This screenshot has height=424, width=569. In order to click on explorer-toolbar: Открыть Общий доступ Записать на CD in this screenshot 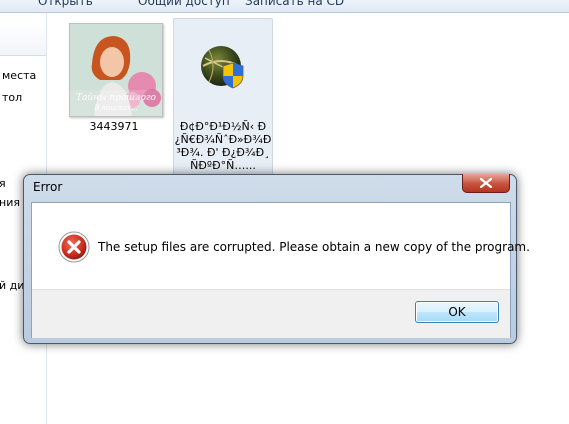, I will do `click(284, 6)`.